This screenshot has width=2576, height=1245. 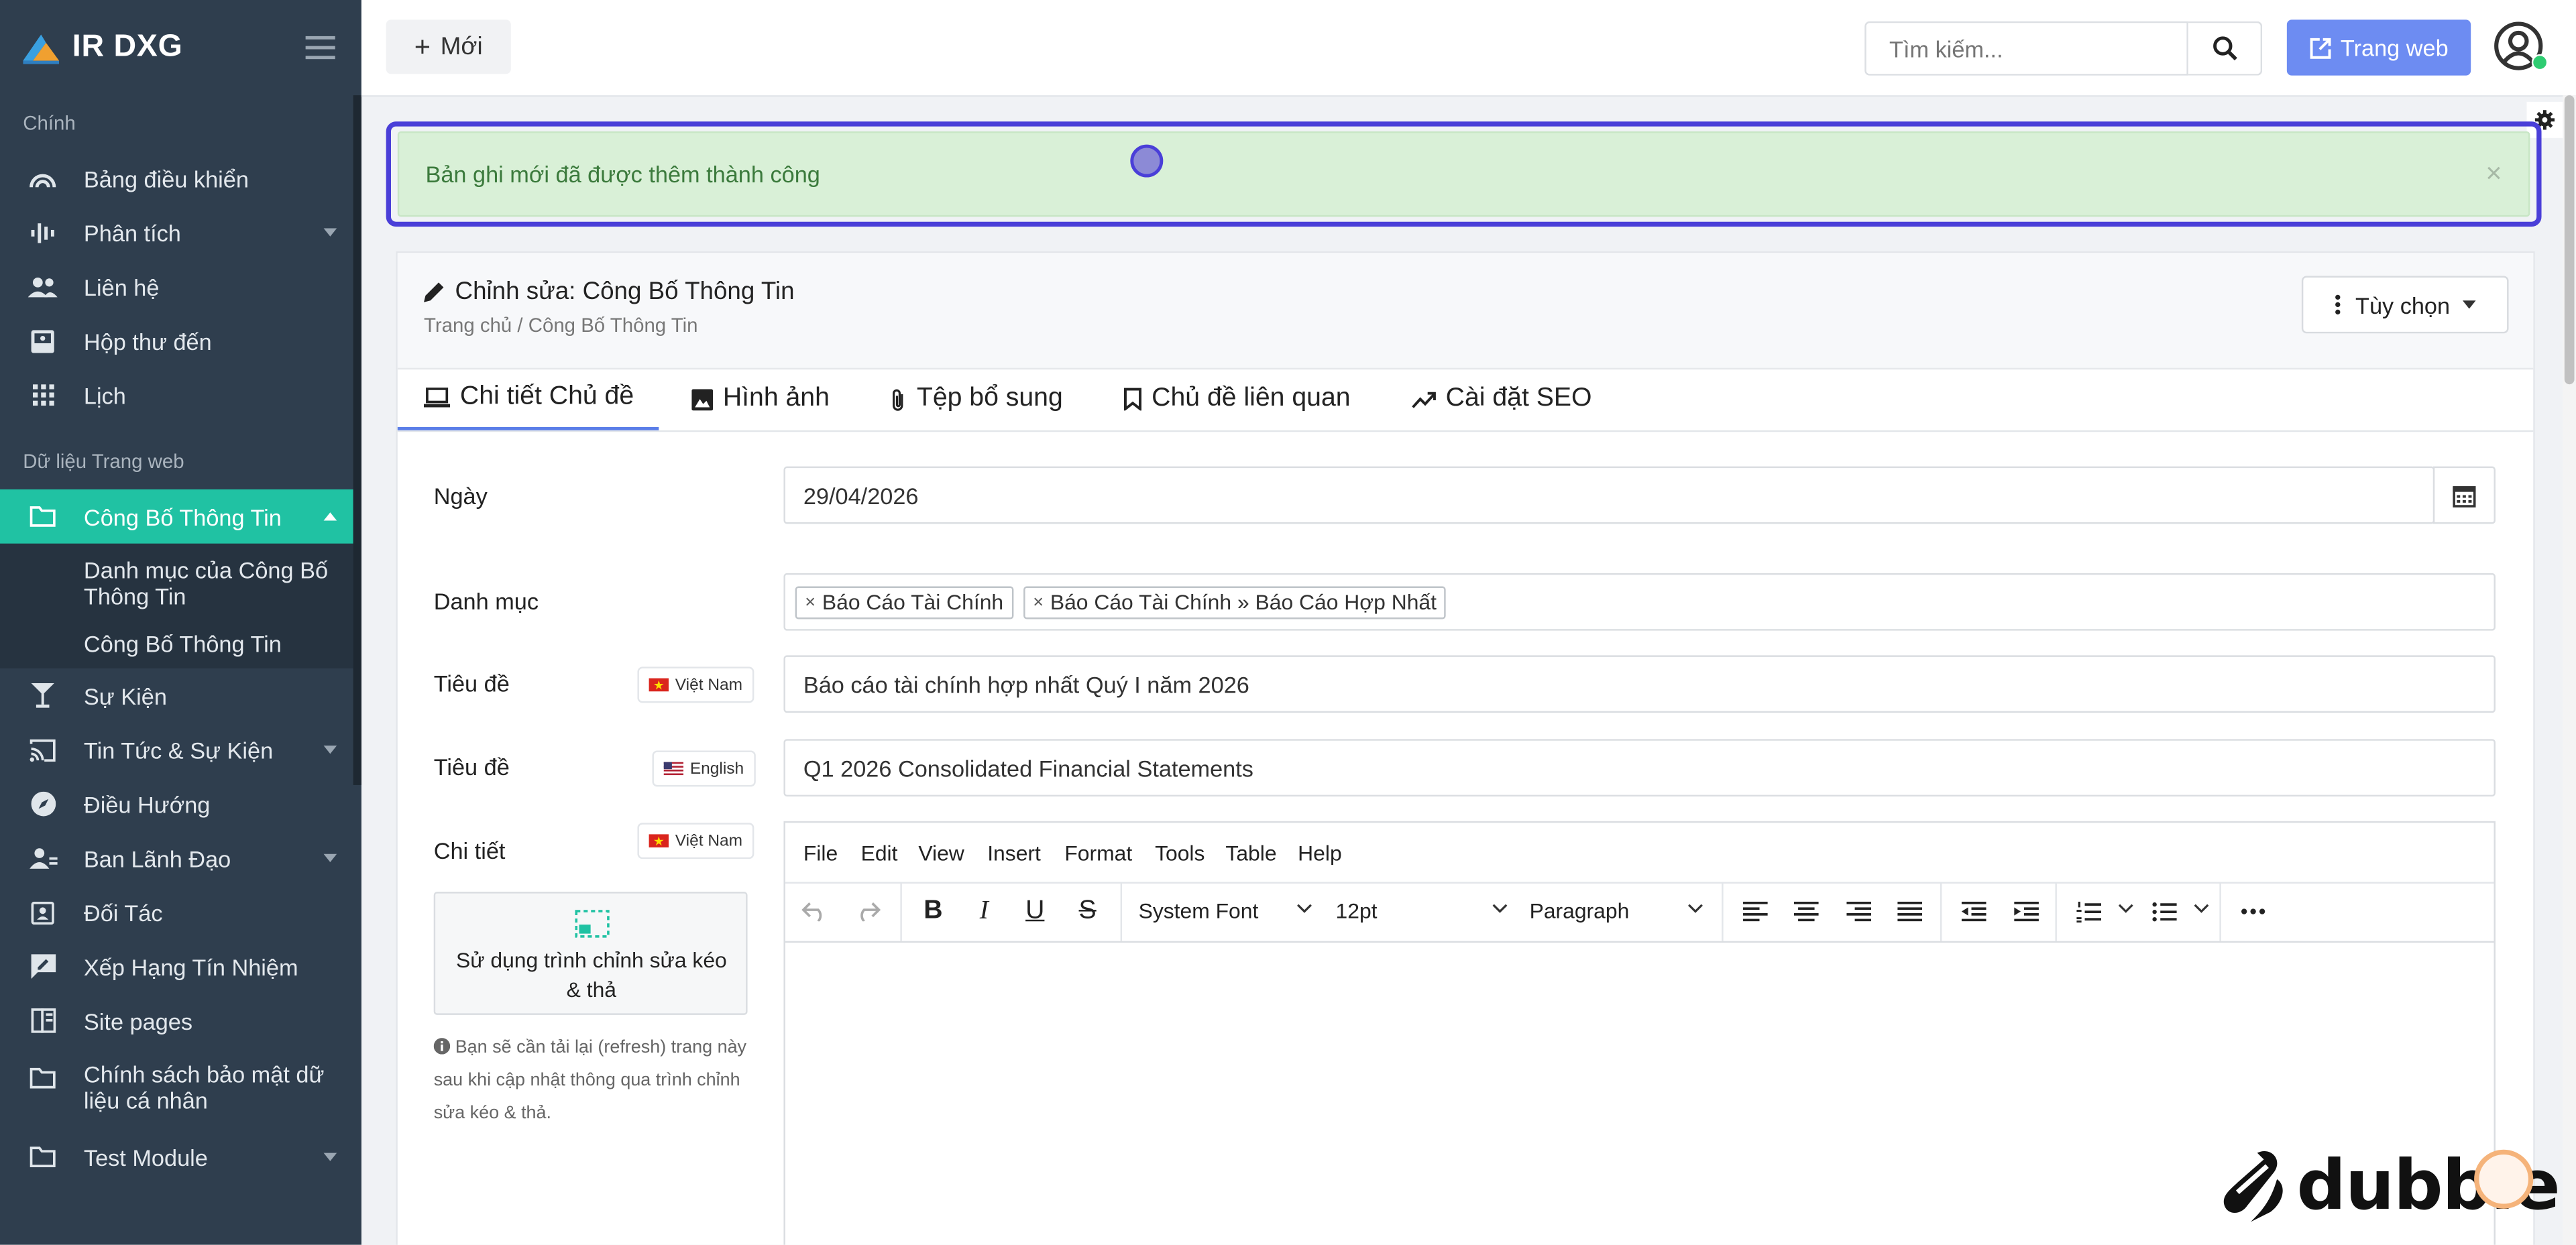 What do you see at coordinates (176, 695) in the screenshot?
I see `sidebar-item-events: Sự Kiện` at bounding box center [176, 695].